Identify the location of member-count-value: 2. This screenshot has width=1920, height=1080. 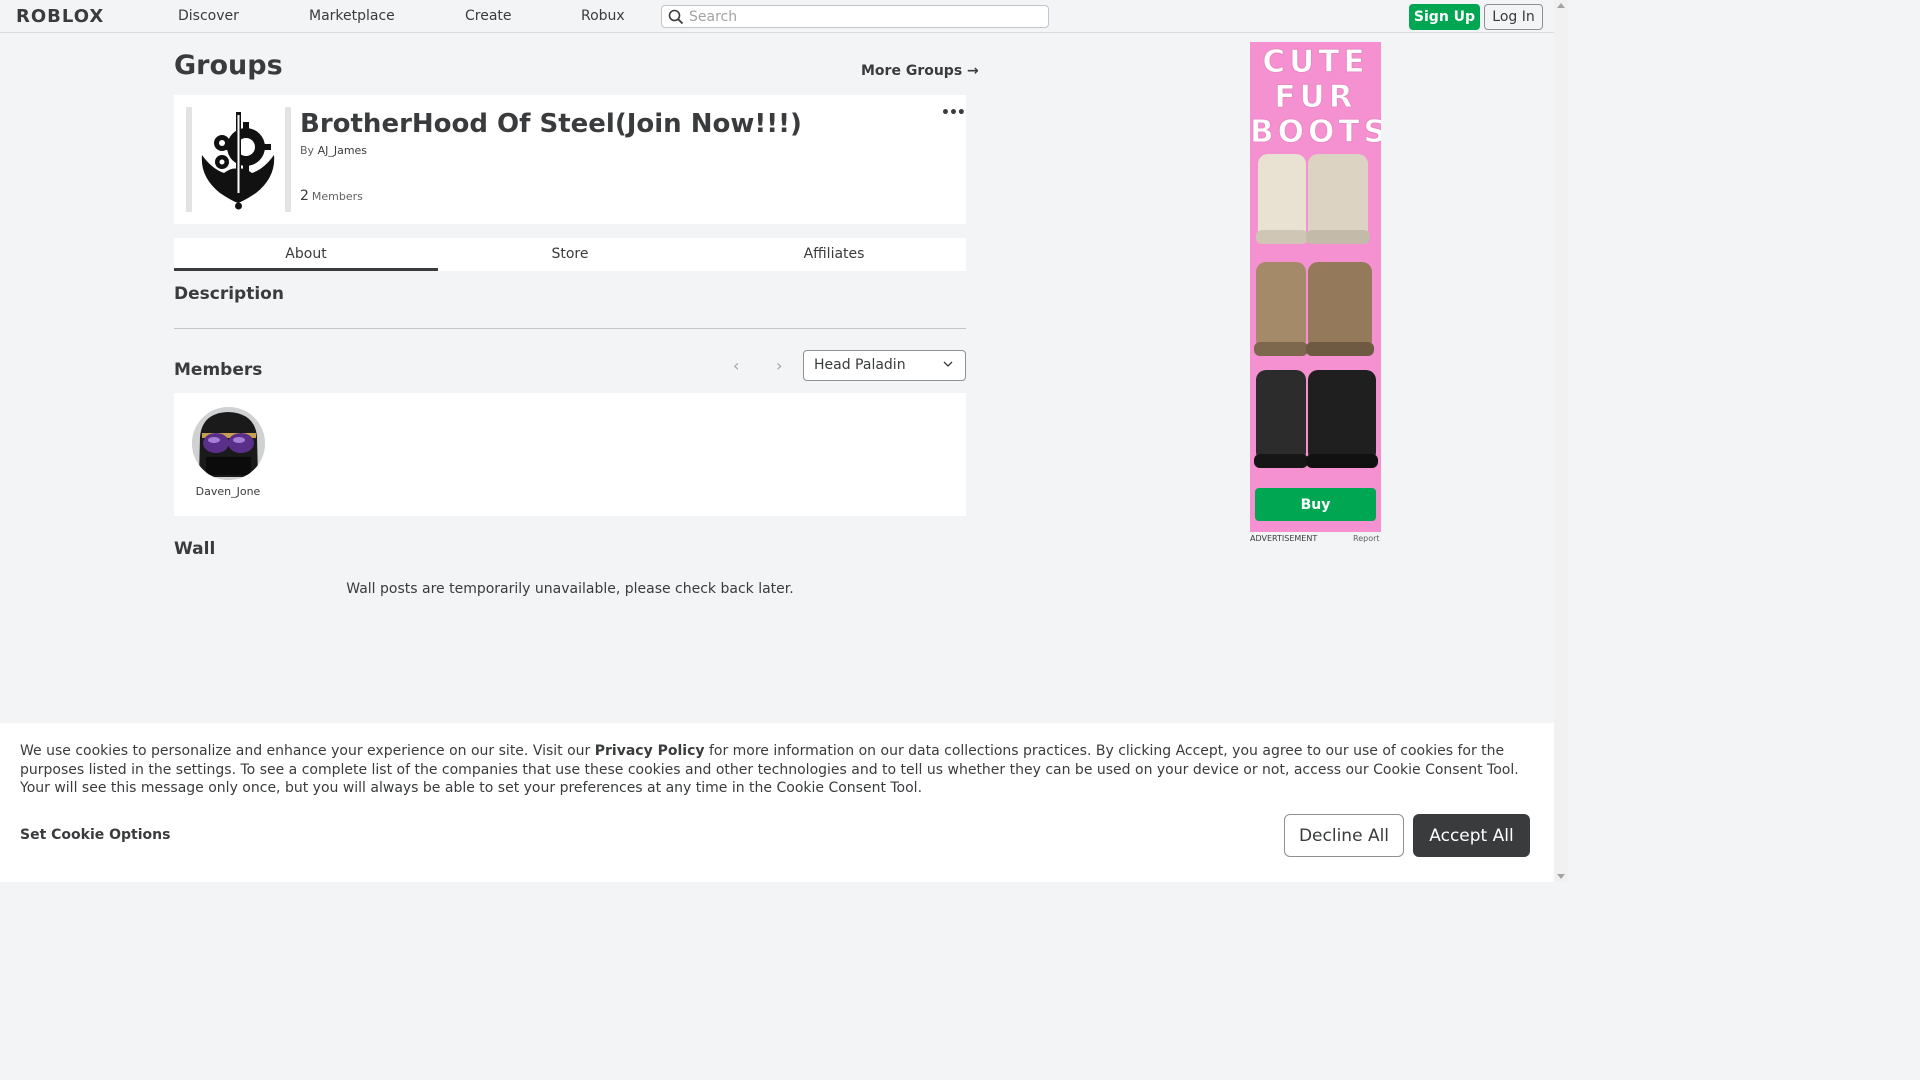
(304, 196).